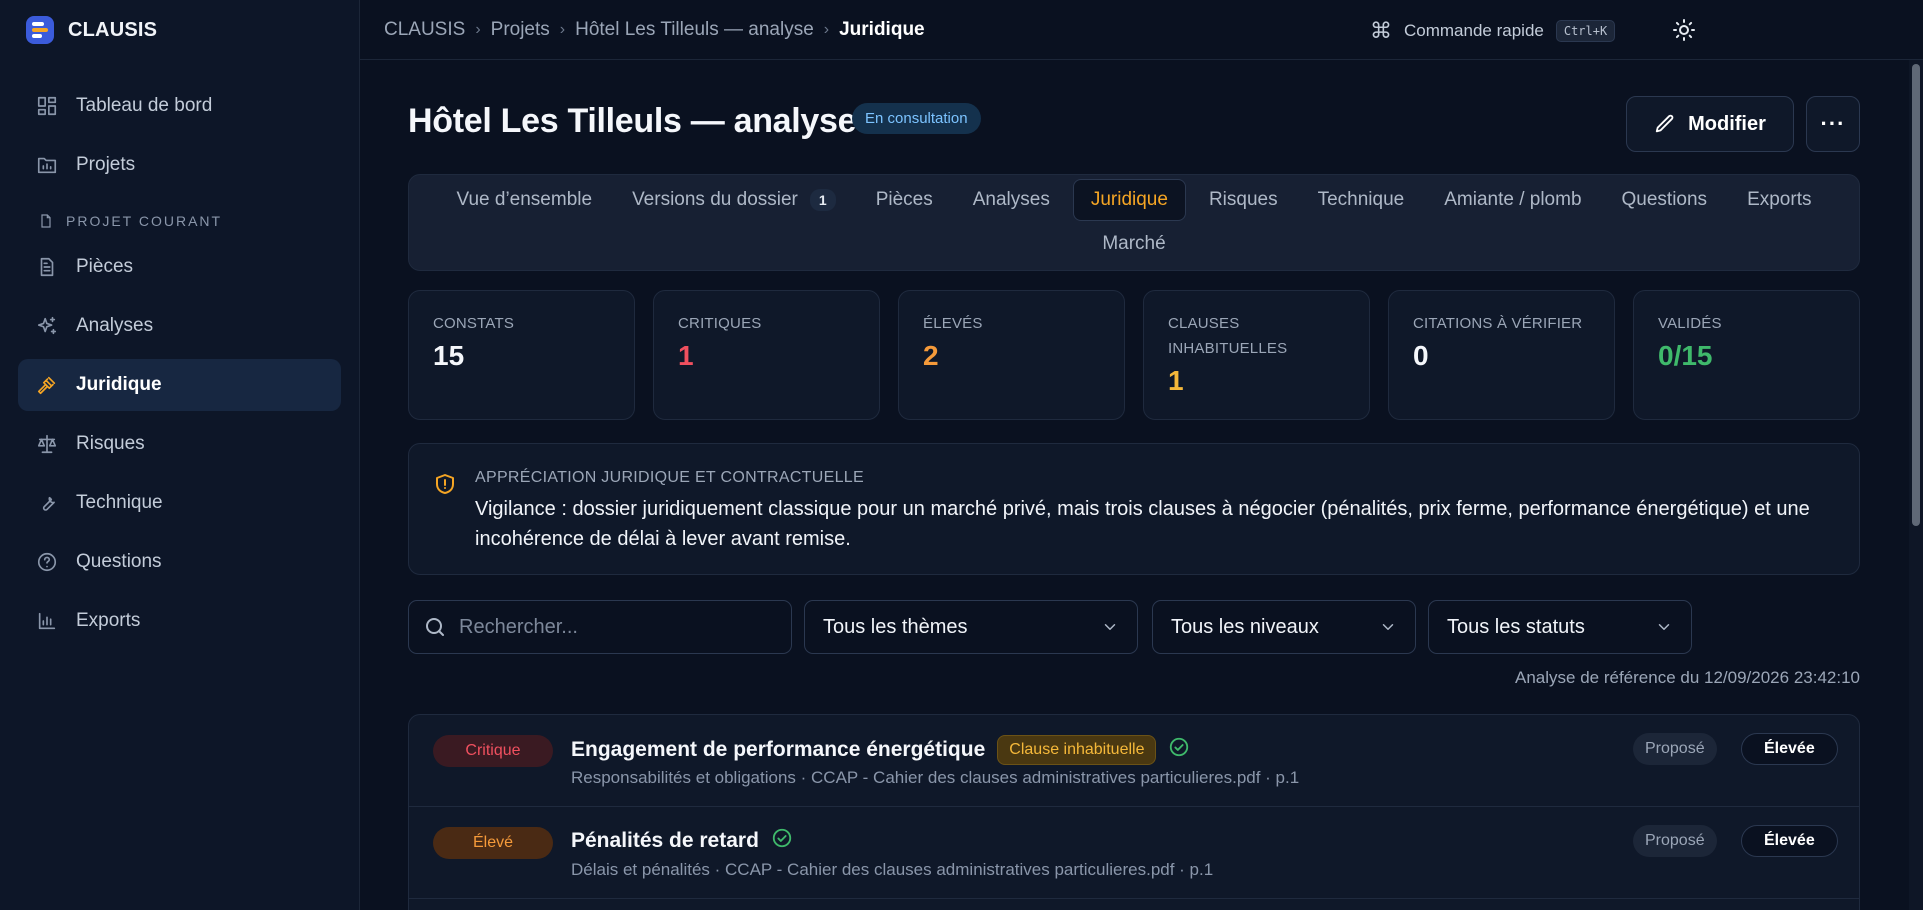  Describe the element at coordinates (47, 562) in the screenshot. I see `help-circle-icon` at that location.